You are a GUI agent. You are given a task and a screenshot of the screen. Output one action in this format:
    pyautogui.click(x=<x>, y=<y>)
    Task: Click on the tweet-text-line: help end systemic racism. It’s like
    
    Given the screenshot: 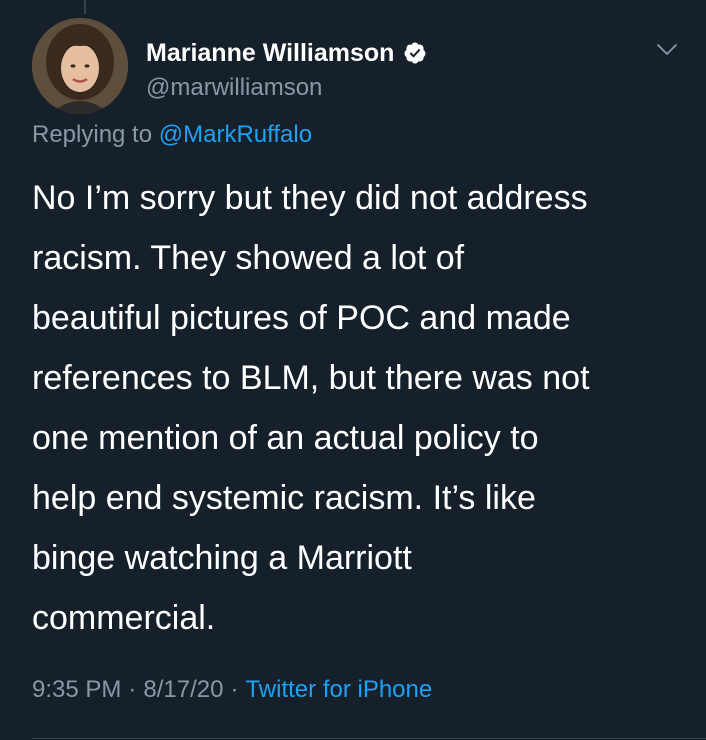 What is the action you would take?
    pyautogui.click(x=284, y=498)
    